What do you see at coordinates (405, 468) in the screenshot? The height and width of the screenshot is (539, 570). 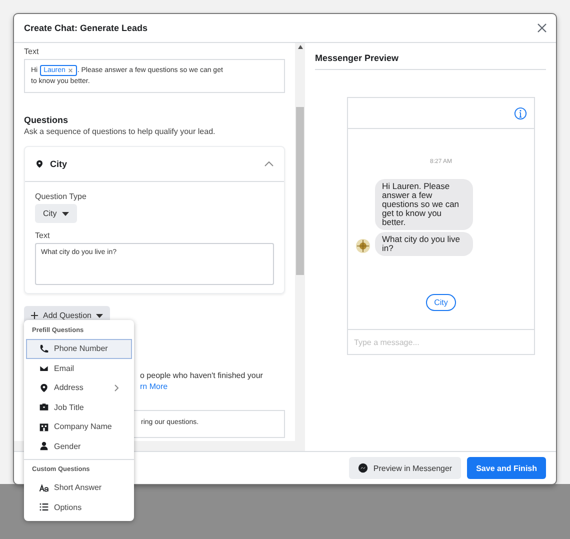 I see `preview-button: Preview in Messenger` at bounding box center [405, 468].